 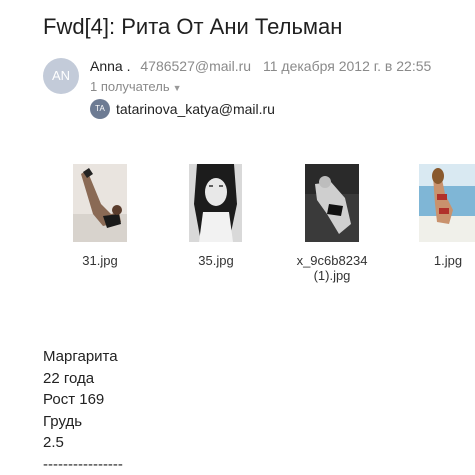 What do you see at coordinates (347, 66) in the screenshot?
I see `sent-date: 11 декабря 2012 г. в 22:55` at bounding box center [347, 66].